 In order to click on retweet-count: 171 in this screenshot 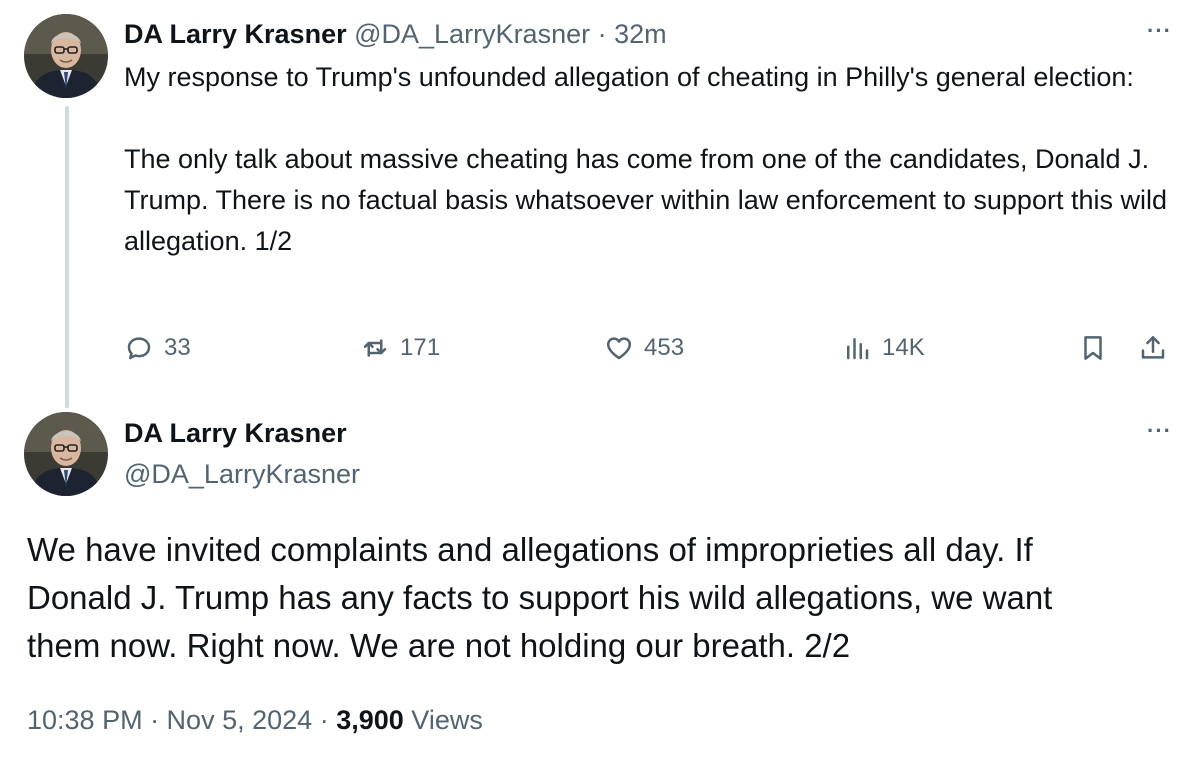, I will do `click(420, 347)`.